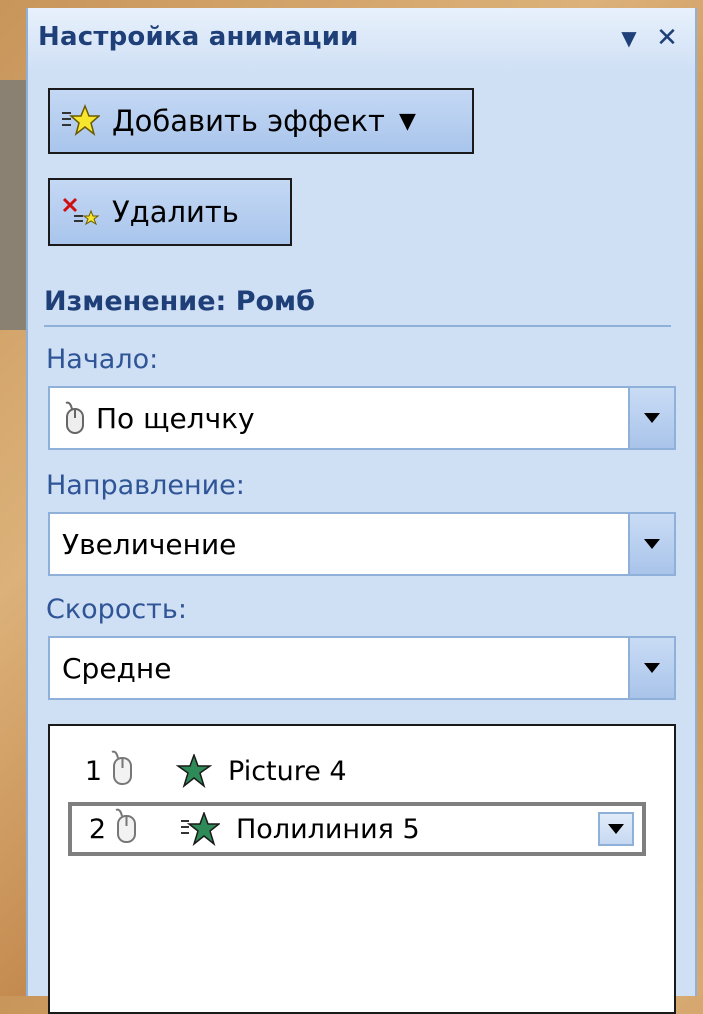  I want to click on pane-titlebar: Настройка анимации ▼ ✕, so click(361, 39).